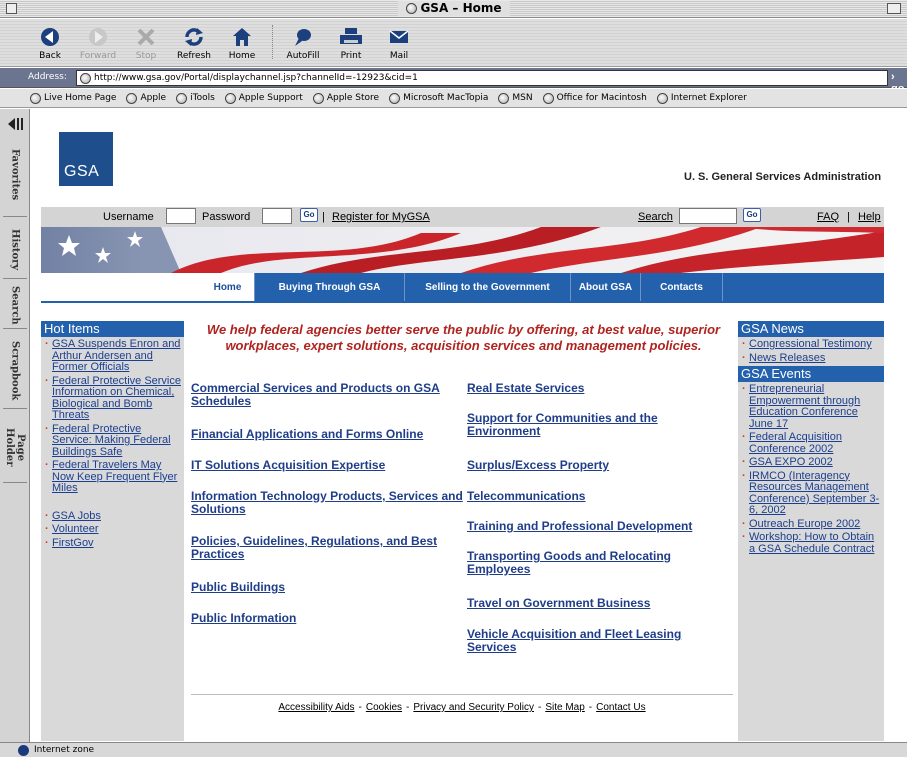  I want to click on favorite-item: MSN, so click(515, 98).